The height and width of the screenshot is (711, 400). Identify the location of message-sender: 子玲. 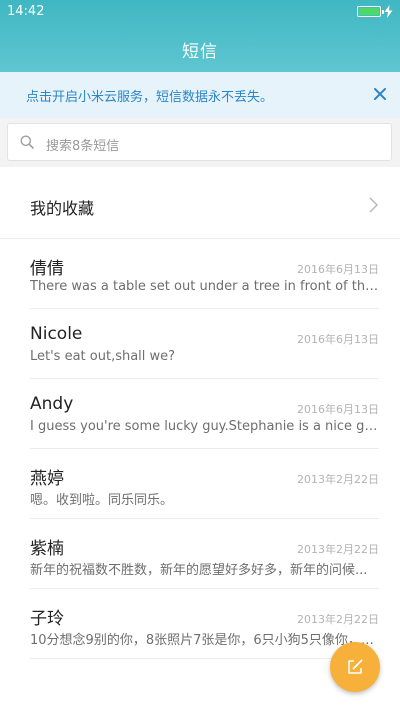
(47, 619).